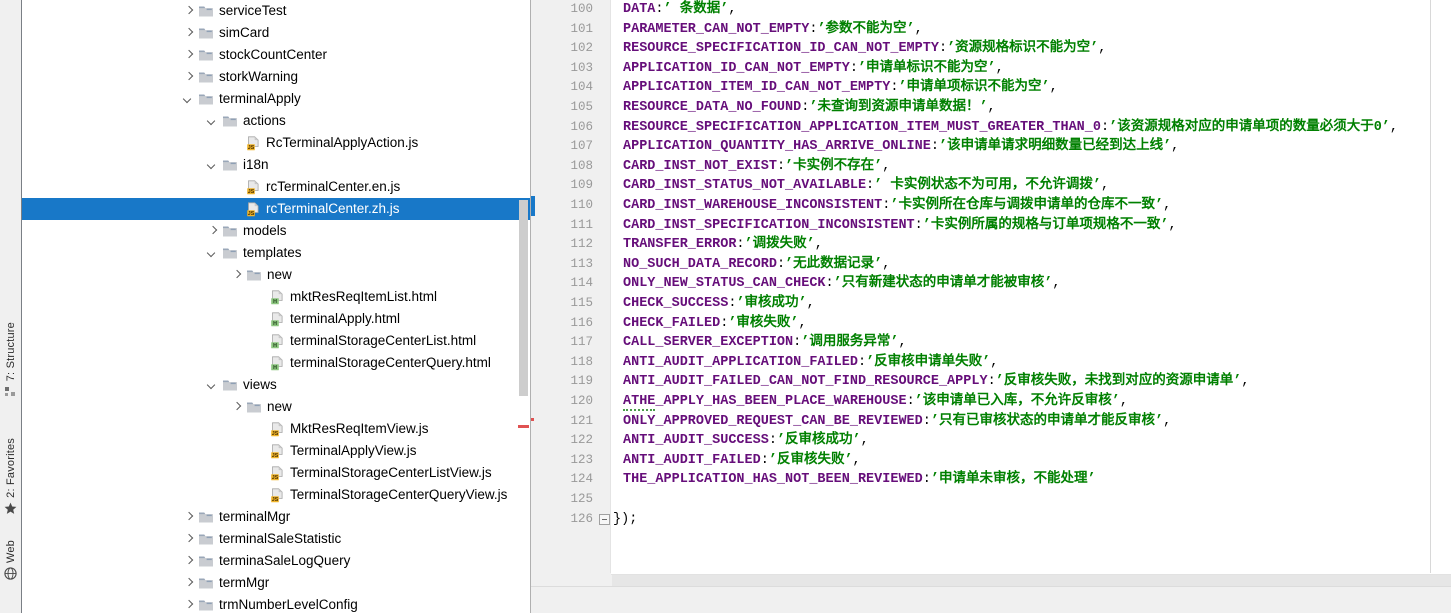 The height and width of the screenshot is (613, 1451). What do you see at coordinates (1031, 580) in the screenshot?
I see `editor-hscroll-thumb` at bounding box center [1031, 580].